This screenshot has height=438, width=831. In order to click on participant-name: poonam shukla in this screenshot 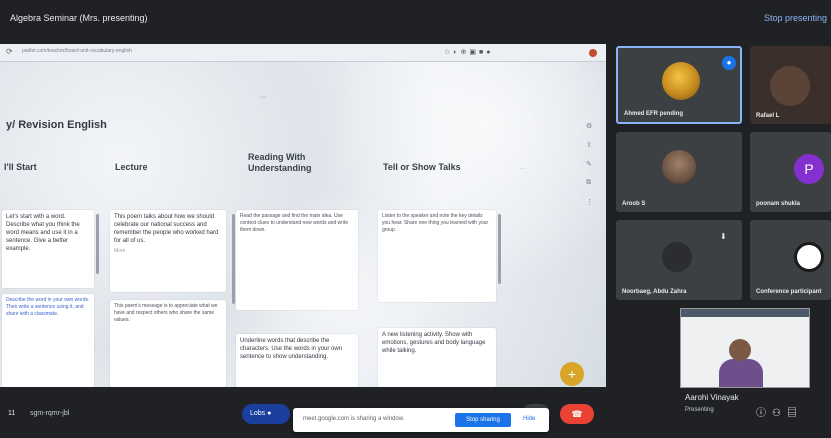, I will do `click(778, 204)`.